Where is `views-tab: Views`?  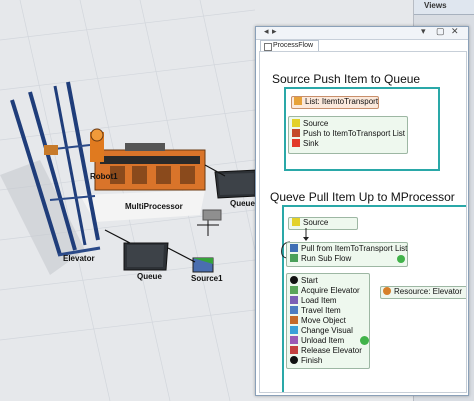
views-tab: Views is located at coordinates (444, 7).